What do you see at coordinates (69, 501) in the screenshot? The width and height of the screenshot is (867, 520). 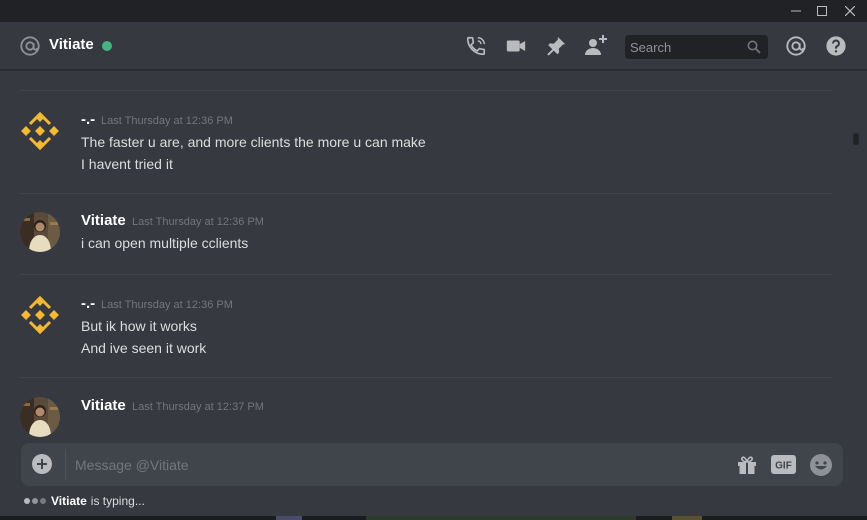 I see `typing-user: Vitiate` at bounding box center [69, 501].